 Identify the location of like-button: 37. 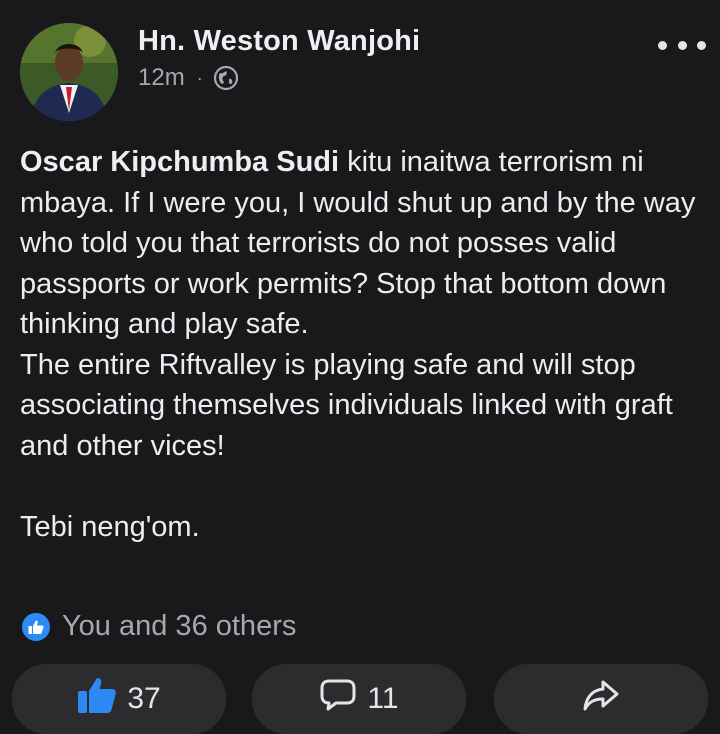
(119, 699).